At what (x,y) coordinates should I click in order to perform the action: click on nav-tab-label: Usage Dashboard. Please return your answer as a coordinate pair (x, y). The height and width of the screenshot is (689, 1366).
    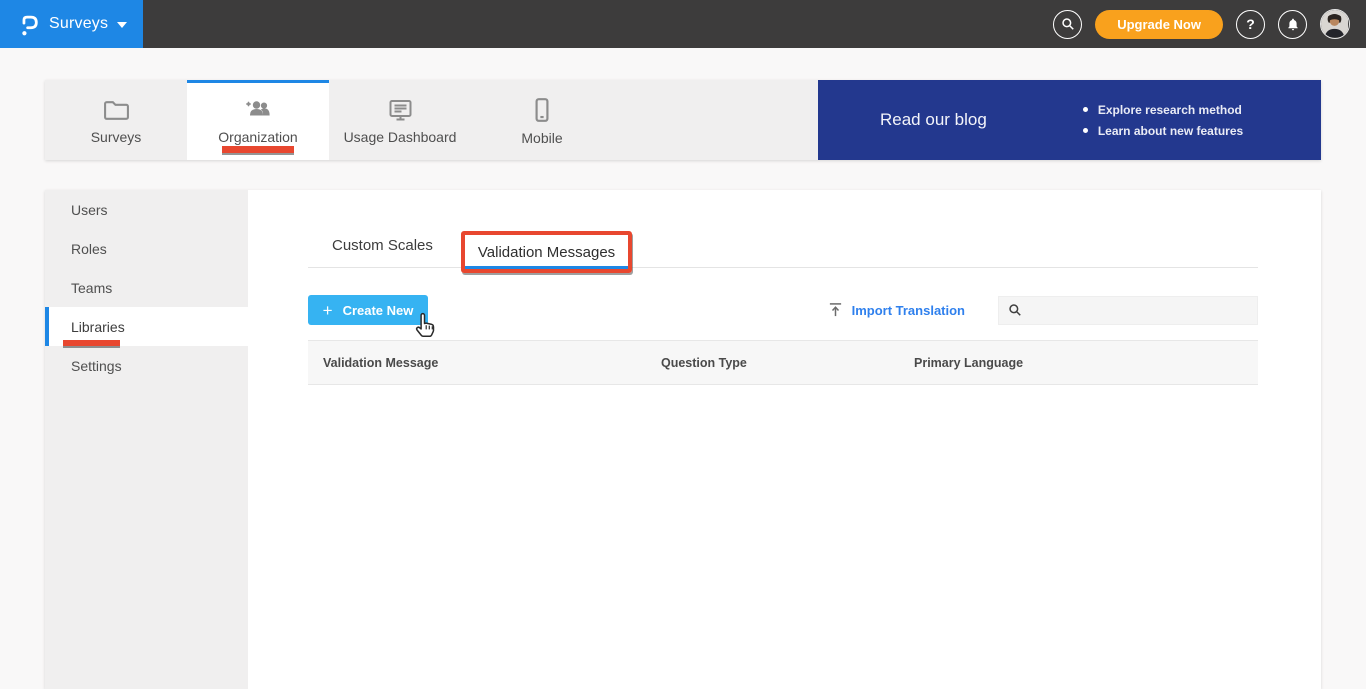
    Looking at the image, I should click on (400, 137).